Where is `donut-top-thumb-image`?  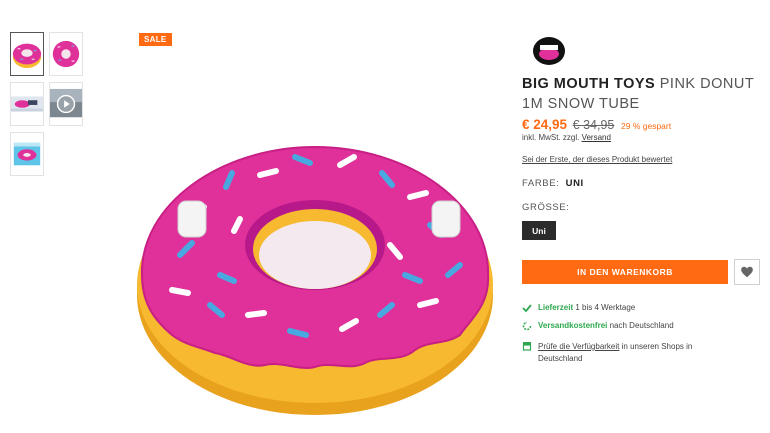
donut-top-thumb-image is located at coordinates (66, 54).